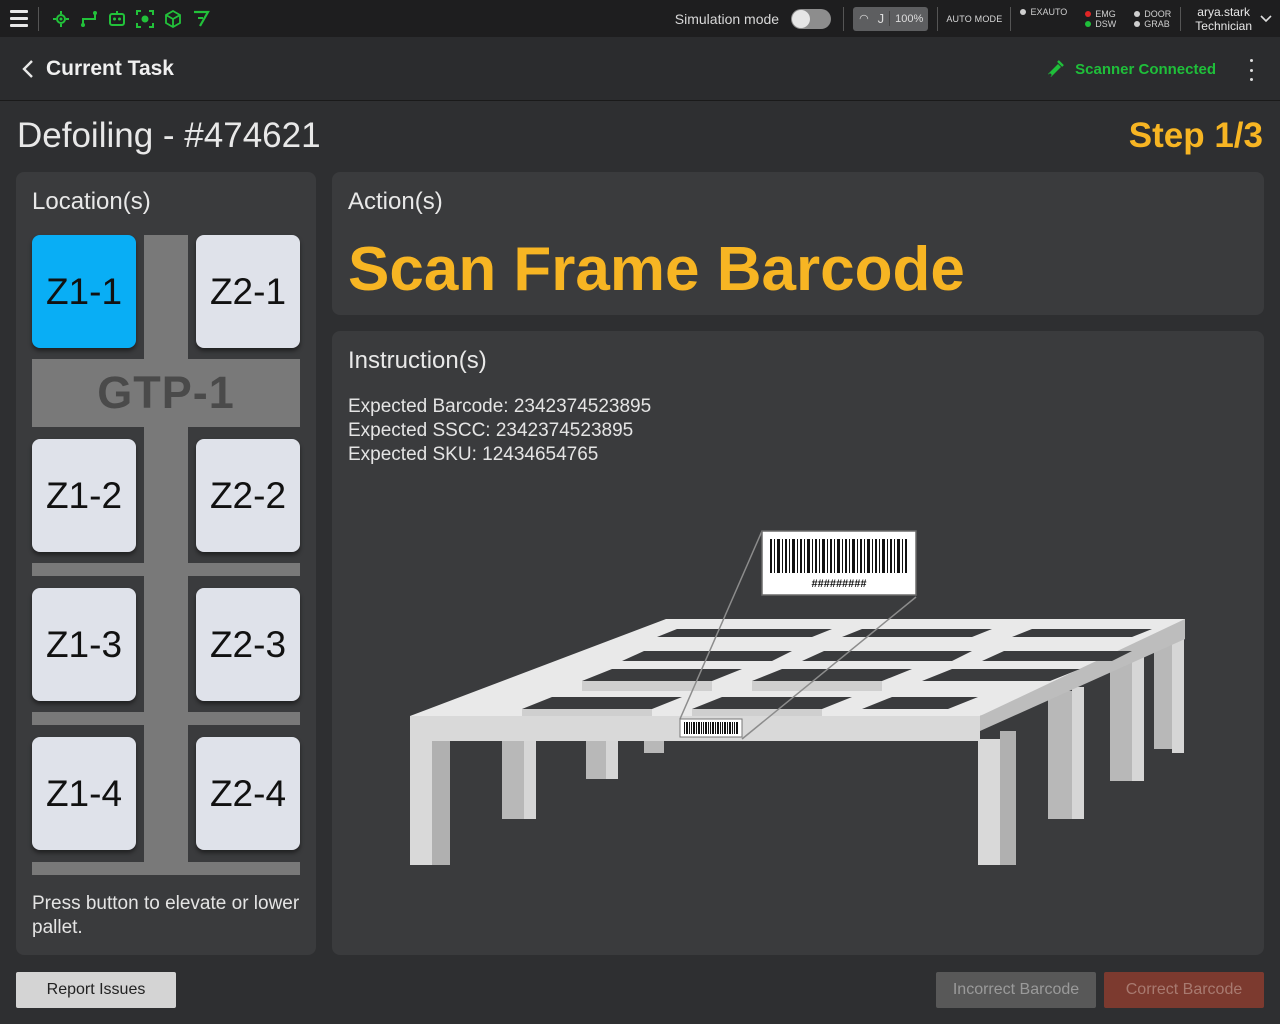  I want to click on zone-z2-2-button: Z2-2, so click(248, 495).